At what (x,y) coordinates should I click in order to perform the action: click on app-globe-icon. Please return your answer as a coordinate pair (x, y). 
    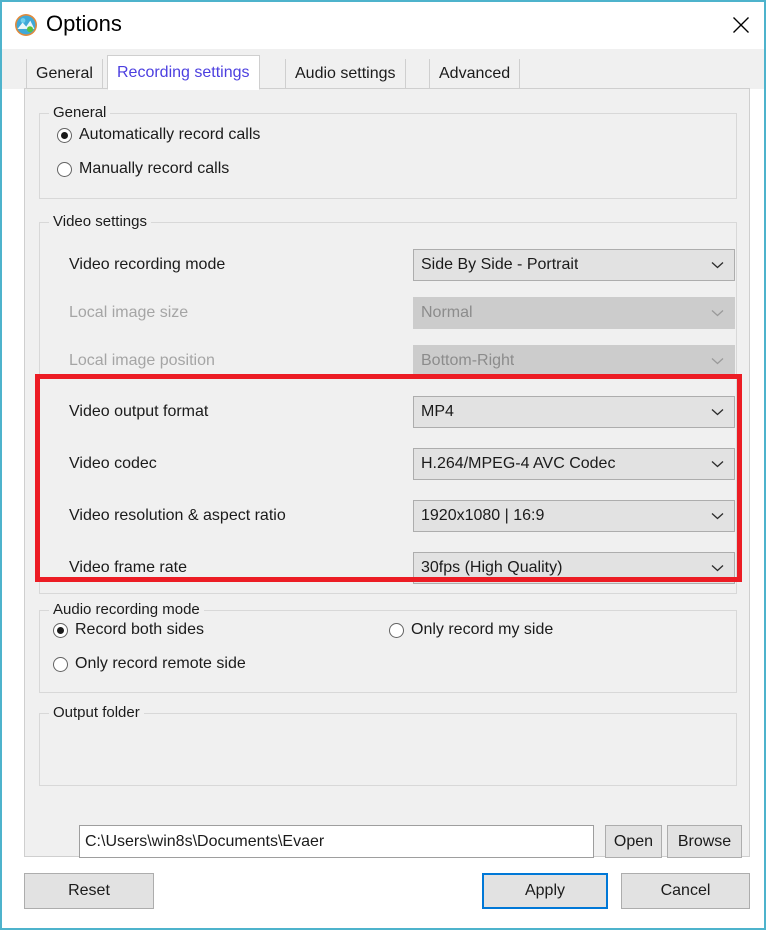
    Looking at the image, I should click on (26, 25).